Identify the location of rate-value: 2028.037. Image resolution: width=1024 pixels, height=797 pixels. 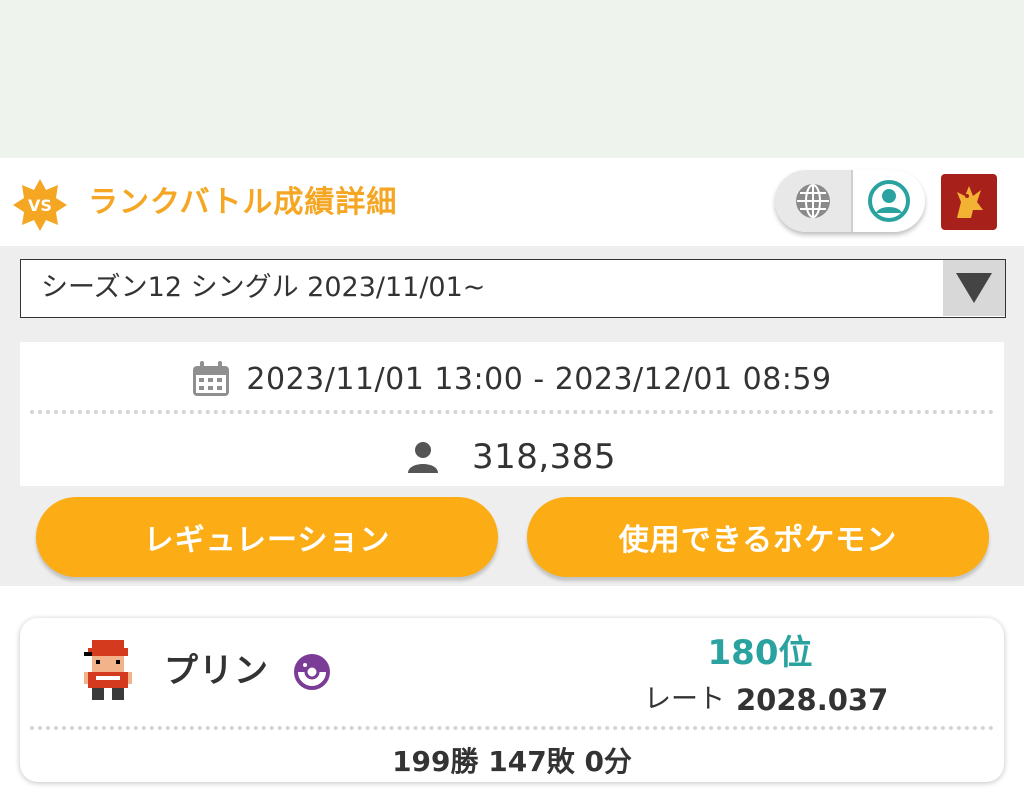
(812, 700).